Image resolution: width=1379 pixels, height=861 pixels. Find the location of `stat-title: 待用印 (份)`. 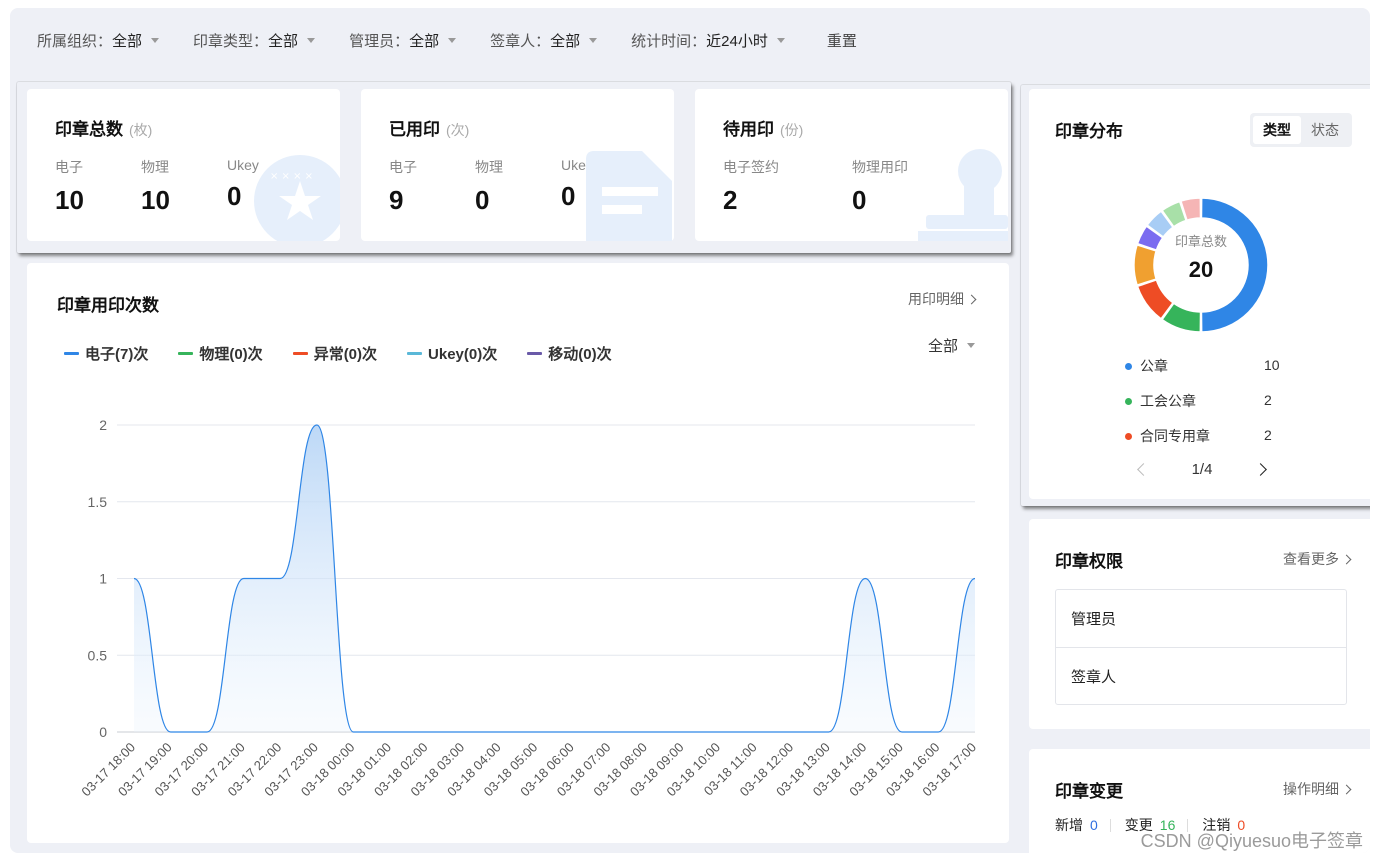

stat-title: 待用印 (份) is located at coordinates (763, 127).